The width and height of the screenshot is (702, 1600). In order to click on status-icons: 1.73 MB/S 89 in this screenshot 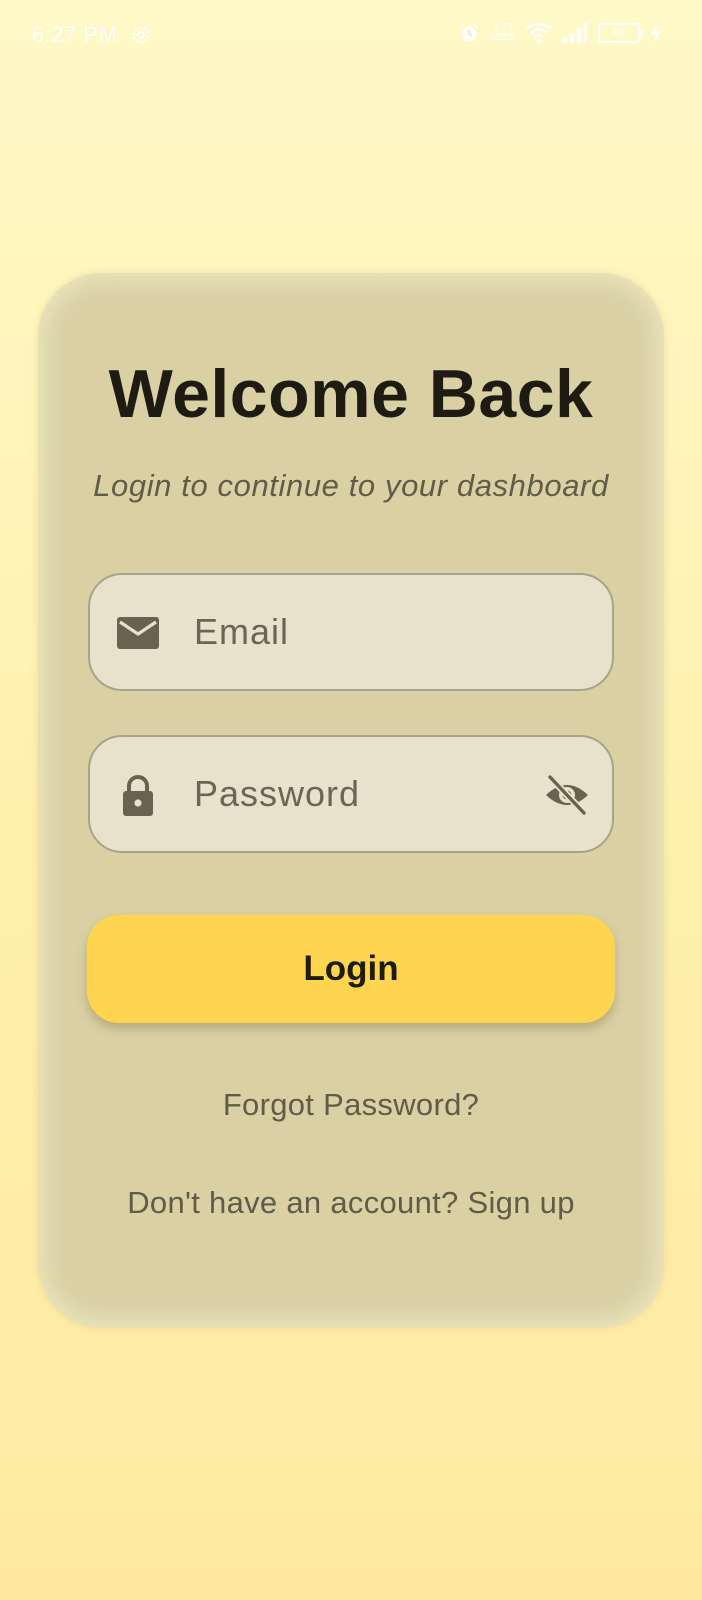, I will do `click(560, 33)`.